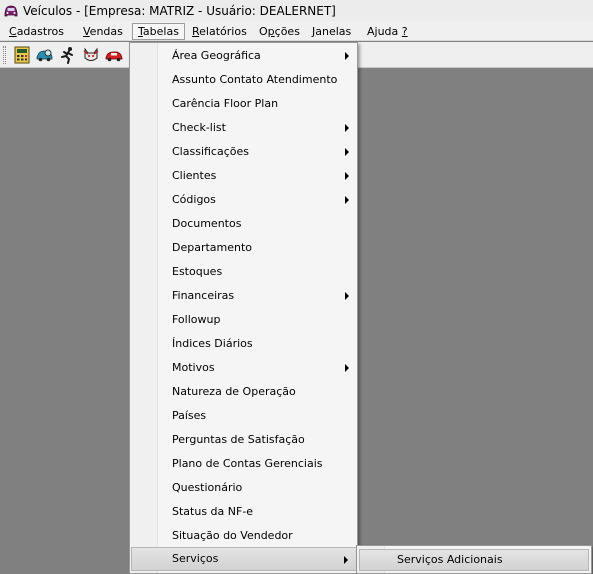  I want to click on menu-item-label: Natureza de Operação, so click(234, 391).